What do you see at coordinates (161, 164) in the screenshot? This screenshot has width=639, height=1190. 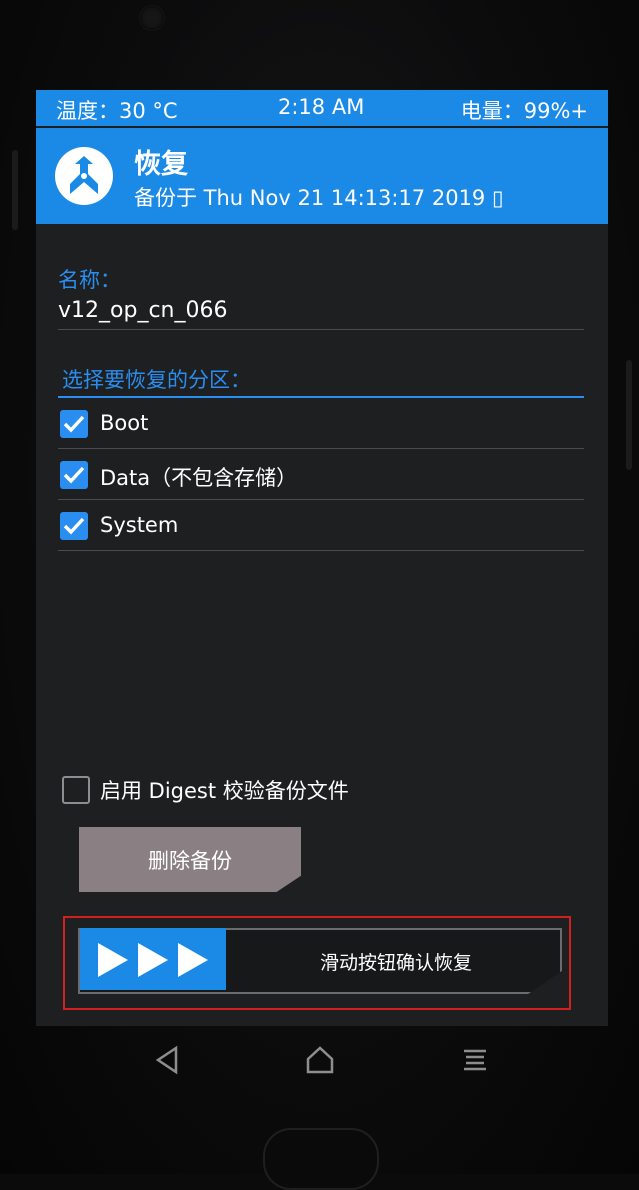 I see `page-title: 恢复` at bounding box center [161, 164].